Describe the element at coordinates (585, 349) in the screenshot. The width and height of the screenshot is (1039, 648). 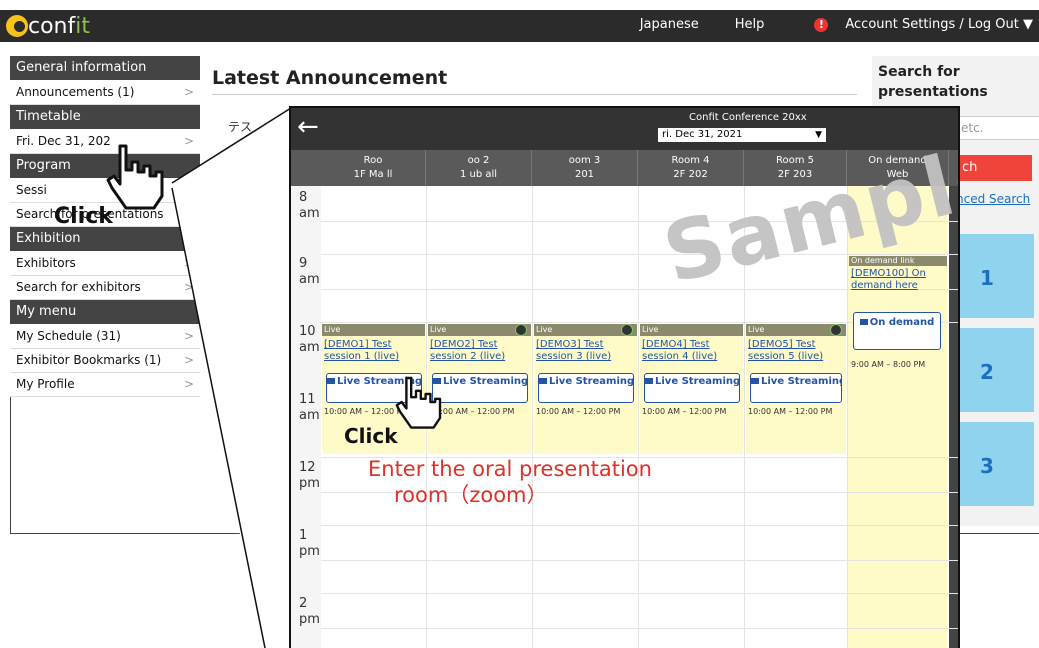
I see `session-title-link: [DEMO3] Test session 3 (live)` at that location.